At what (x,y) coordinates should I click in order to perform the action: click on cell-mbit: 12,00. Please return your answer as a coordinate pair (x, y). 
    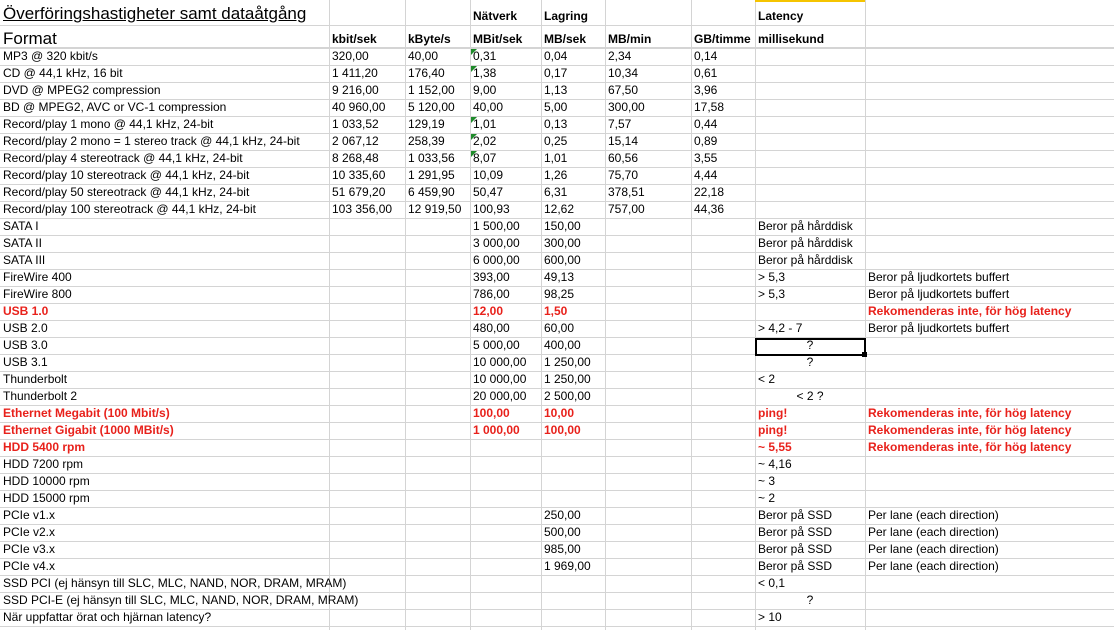
    Looking at the image, I should click on (488, 311).